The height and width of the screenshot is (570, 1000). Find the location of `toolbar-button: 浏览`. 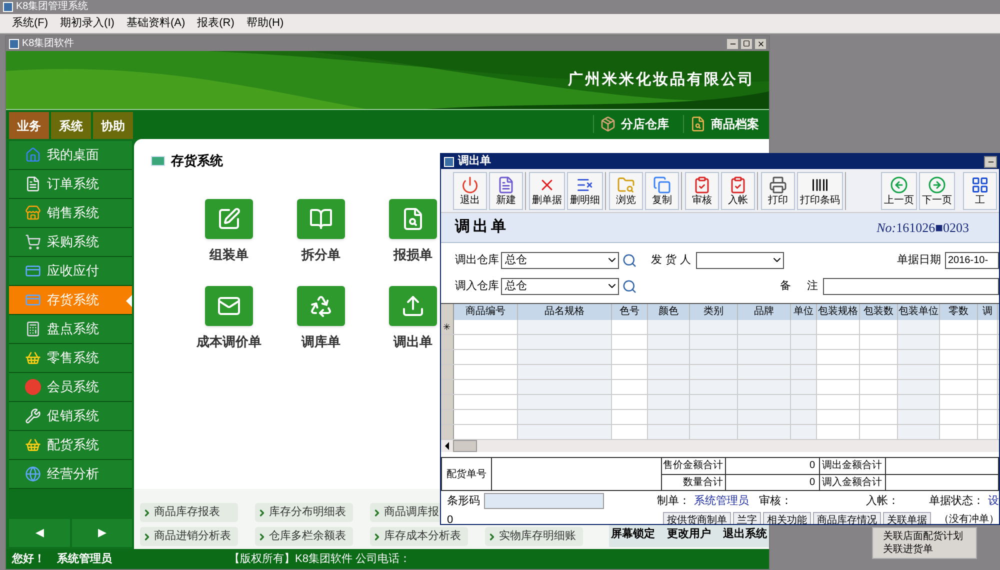

toolbar-button: 浏览 is located at coordinates (626, 191).